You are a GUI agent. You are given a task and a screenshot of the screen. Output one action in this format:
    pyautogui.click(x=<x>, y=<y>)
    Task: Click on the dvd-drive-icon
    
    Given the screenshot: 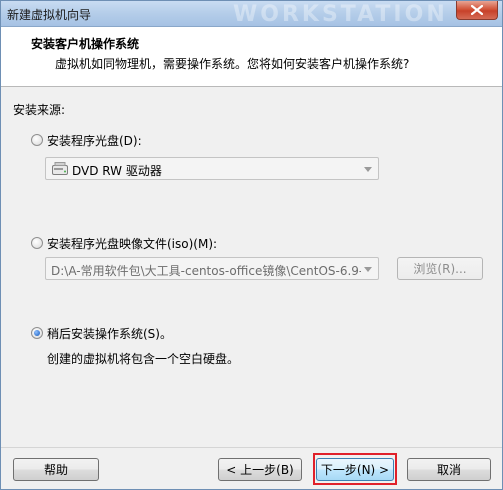 What is the action you would take?
    pyautogui.click(x=60, y=168)
    